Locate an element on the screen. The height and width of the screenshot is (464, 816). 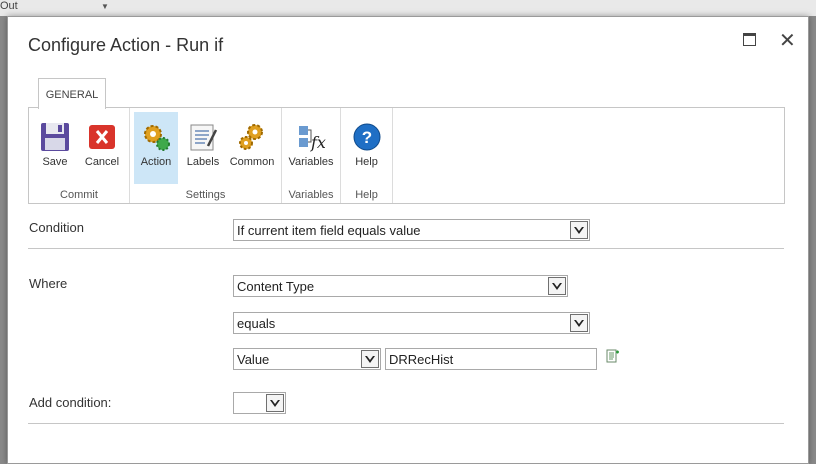
value-input: DRRecHist is located at coordinates (491, 359).